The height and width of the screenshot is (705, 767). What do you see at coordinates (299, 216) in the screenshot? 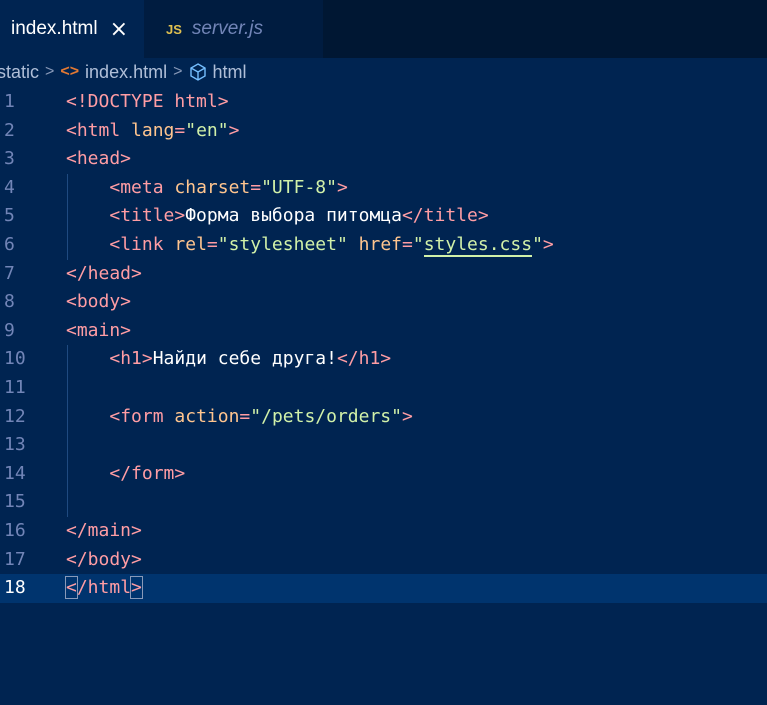
I see `code-text: <title>Форма выбора питомца</title>` at bounding box center [299, 216].